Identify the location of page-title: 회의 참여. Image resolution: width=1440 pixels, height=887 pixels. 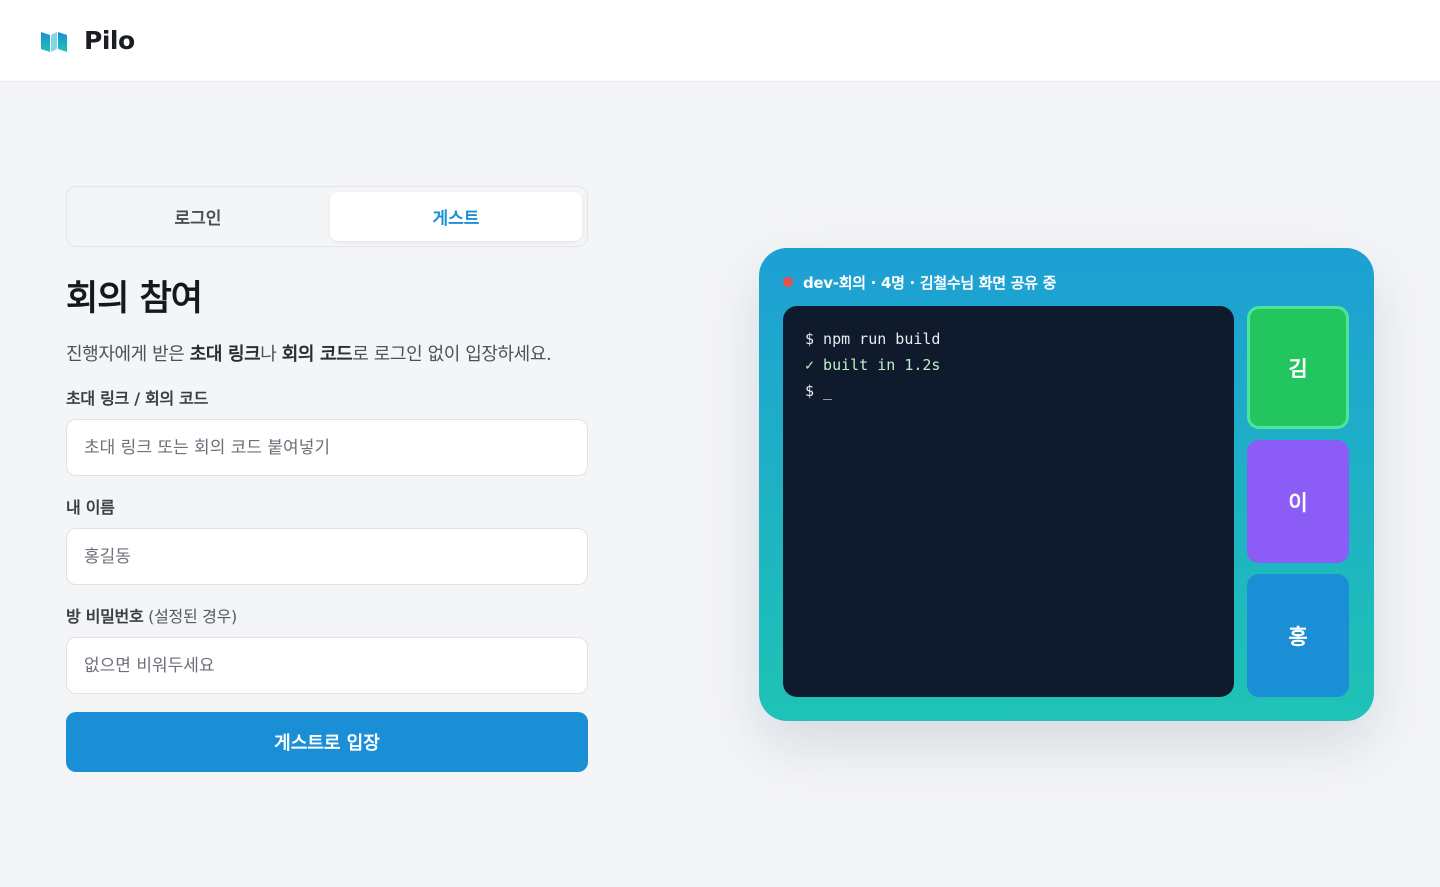
(134, 299).